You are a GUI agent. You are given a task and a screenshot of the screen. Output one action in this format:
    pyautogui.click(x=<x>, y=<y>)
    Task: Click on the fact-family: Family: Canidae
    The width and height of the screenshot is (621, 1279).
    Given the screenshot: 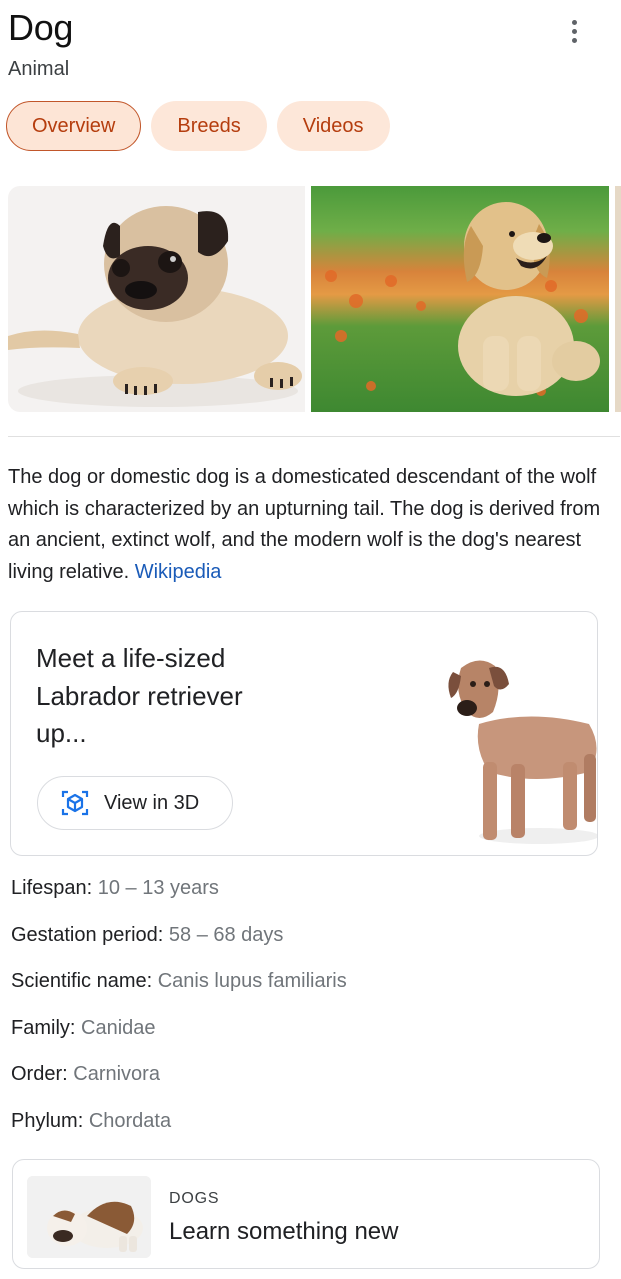 What is the action you would take?
    pyautogui.click(x=311, y=1035)
    